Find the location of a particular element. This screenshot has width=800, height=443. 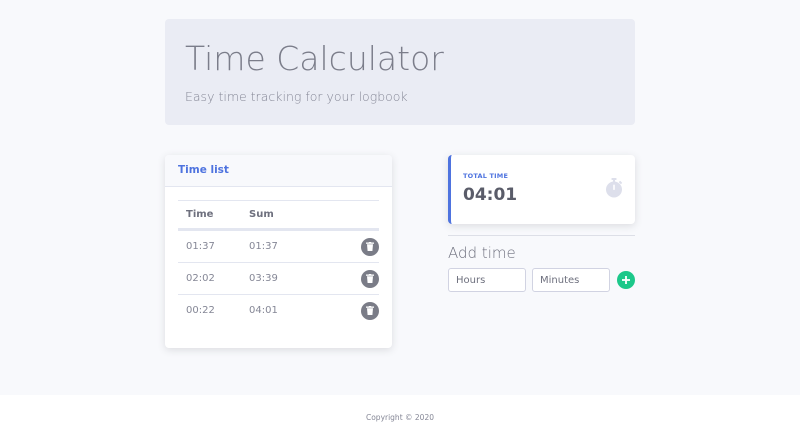

footer: Copyright © 2020 is located at coordinates (400, 419).